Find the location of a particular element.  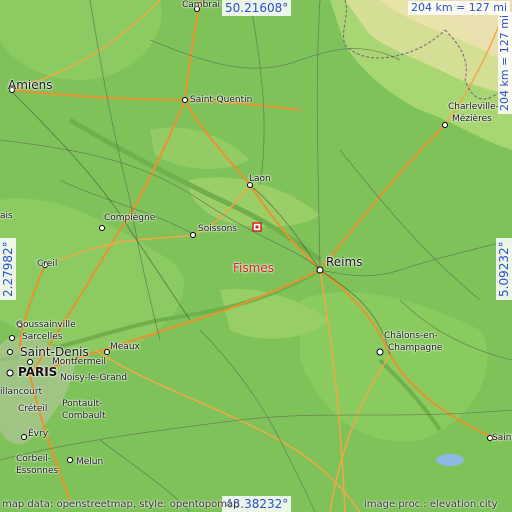

credit-image-proc: image proc.: elevation.city is located at coordinates (431, 504).